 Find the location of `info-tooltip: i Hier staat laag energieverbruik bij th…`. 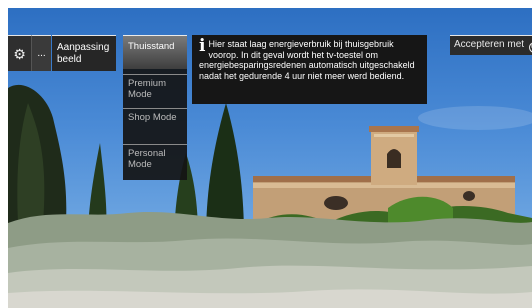

info-tooltip: i Hier staat laag energieverbruik bij th… is located at coordinates (309, 69).